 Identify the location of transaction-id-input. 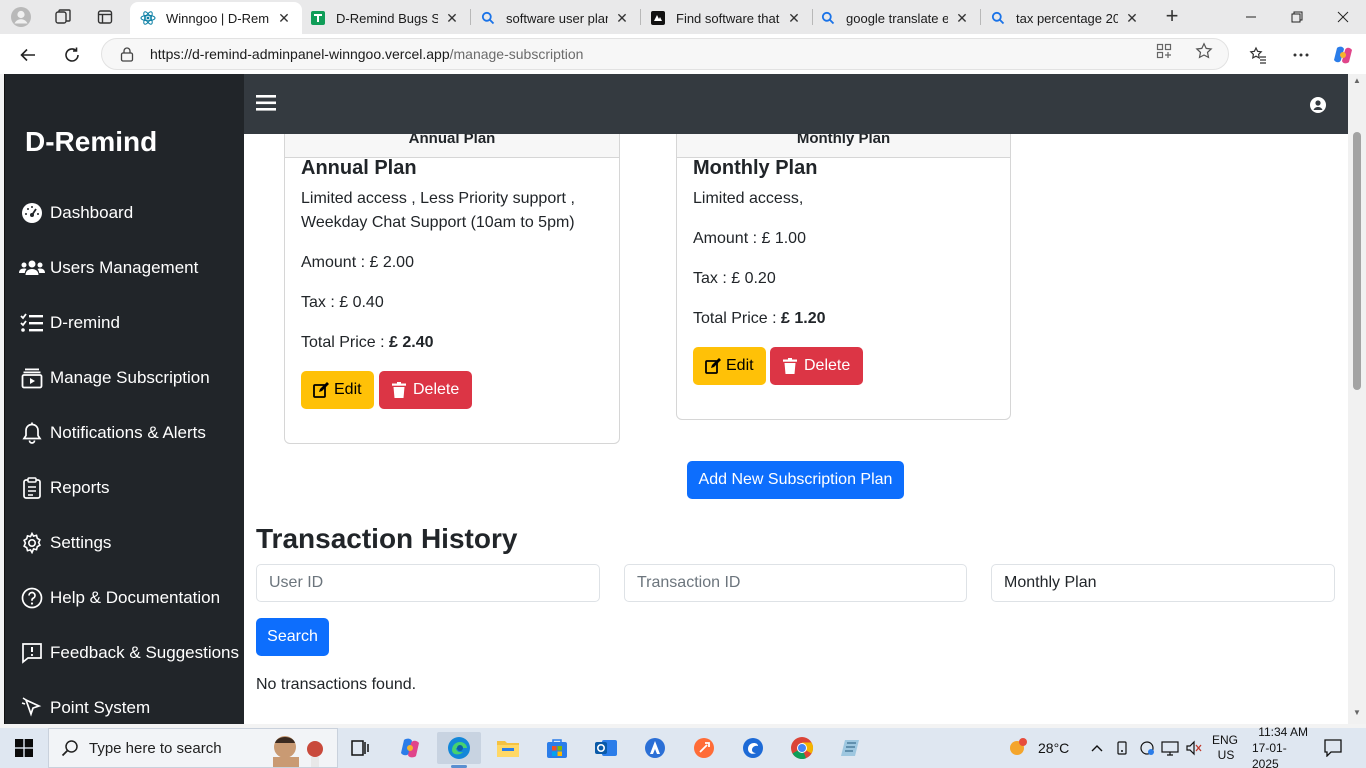
(795, 583).